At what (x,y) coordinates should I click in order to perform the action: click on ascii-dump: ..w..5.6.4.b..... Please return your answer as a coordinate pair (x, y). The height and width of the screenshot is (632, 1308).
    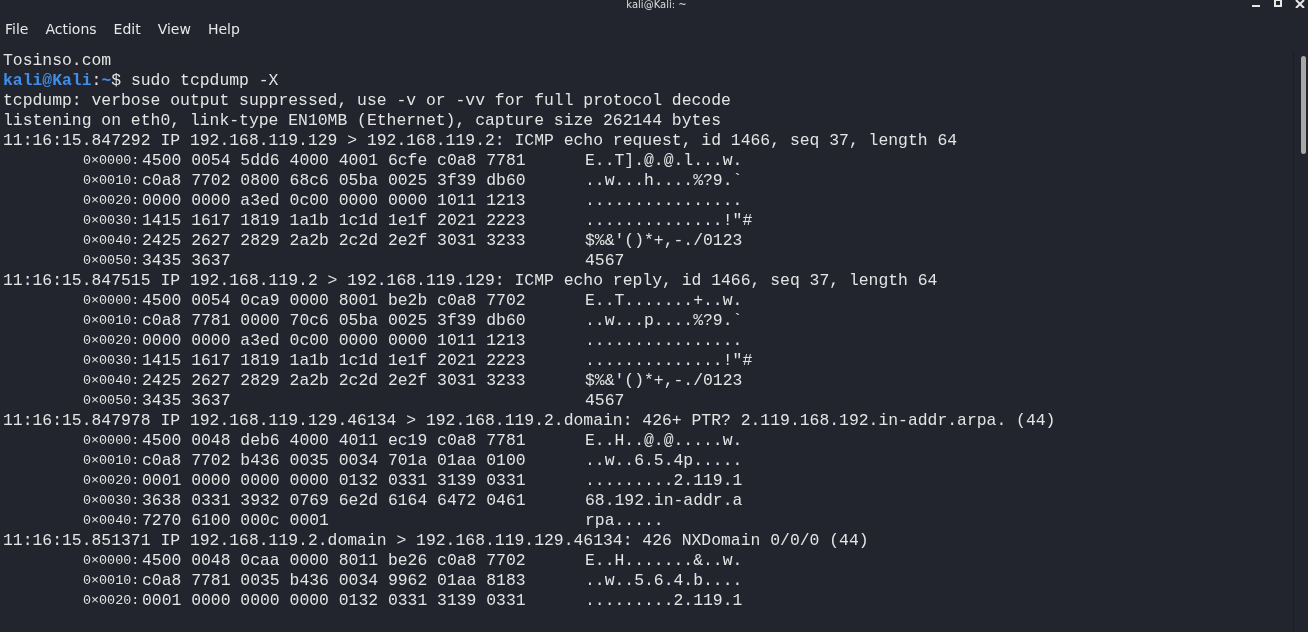
    Looking at the image, I should click on (664, 581).